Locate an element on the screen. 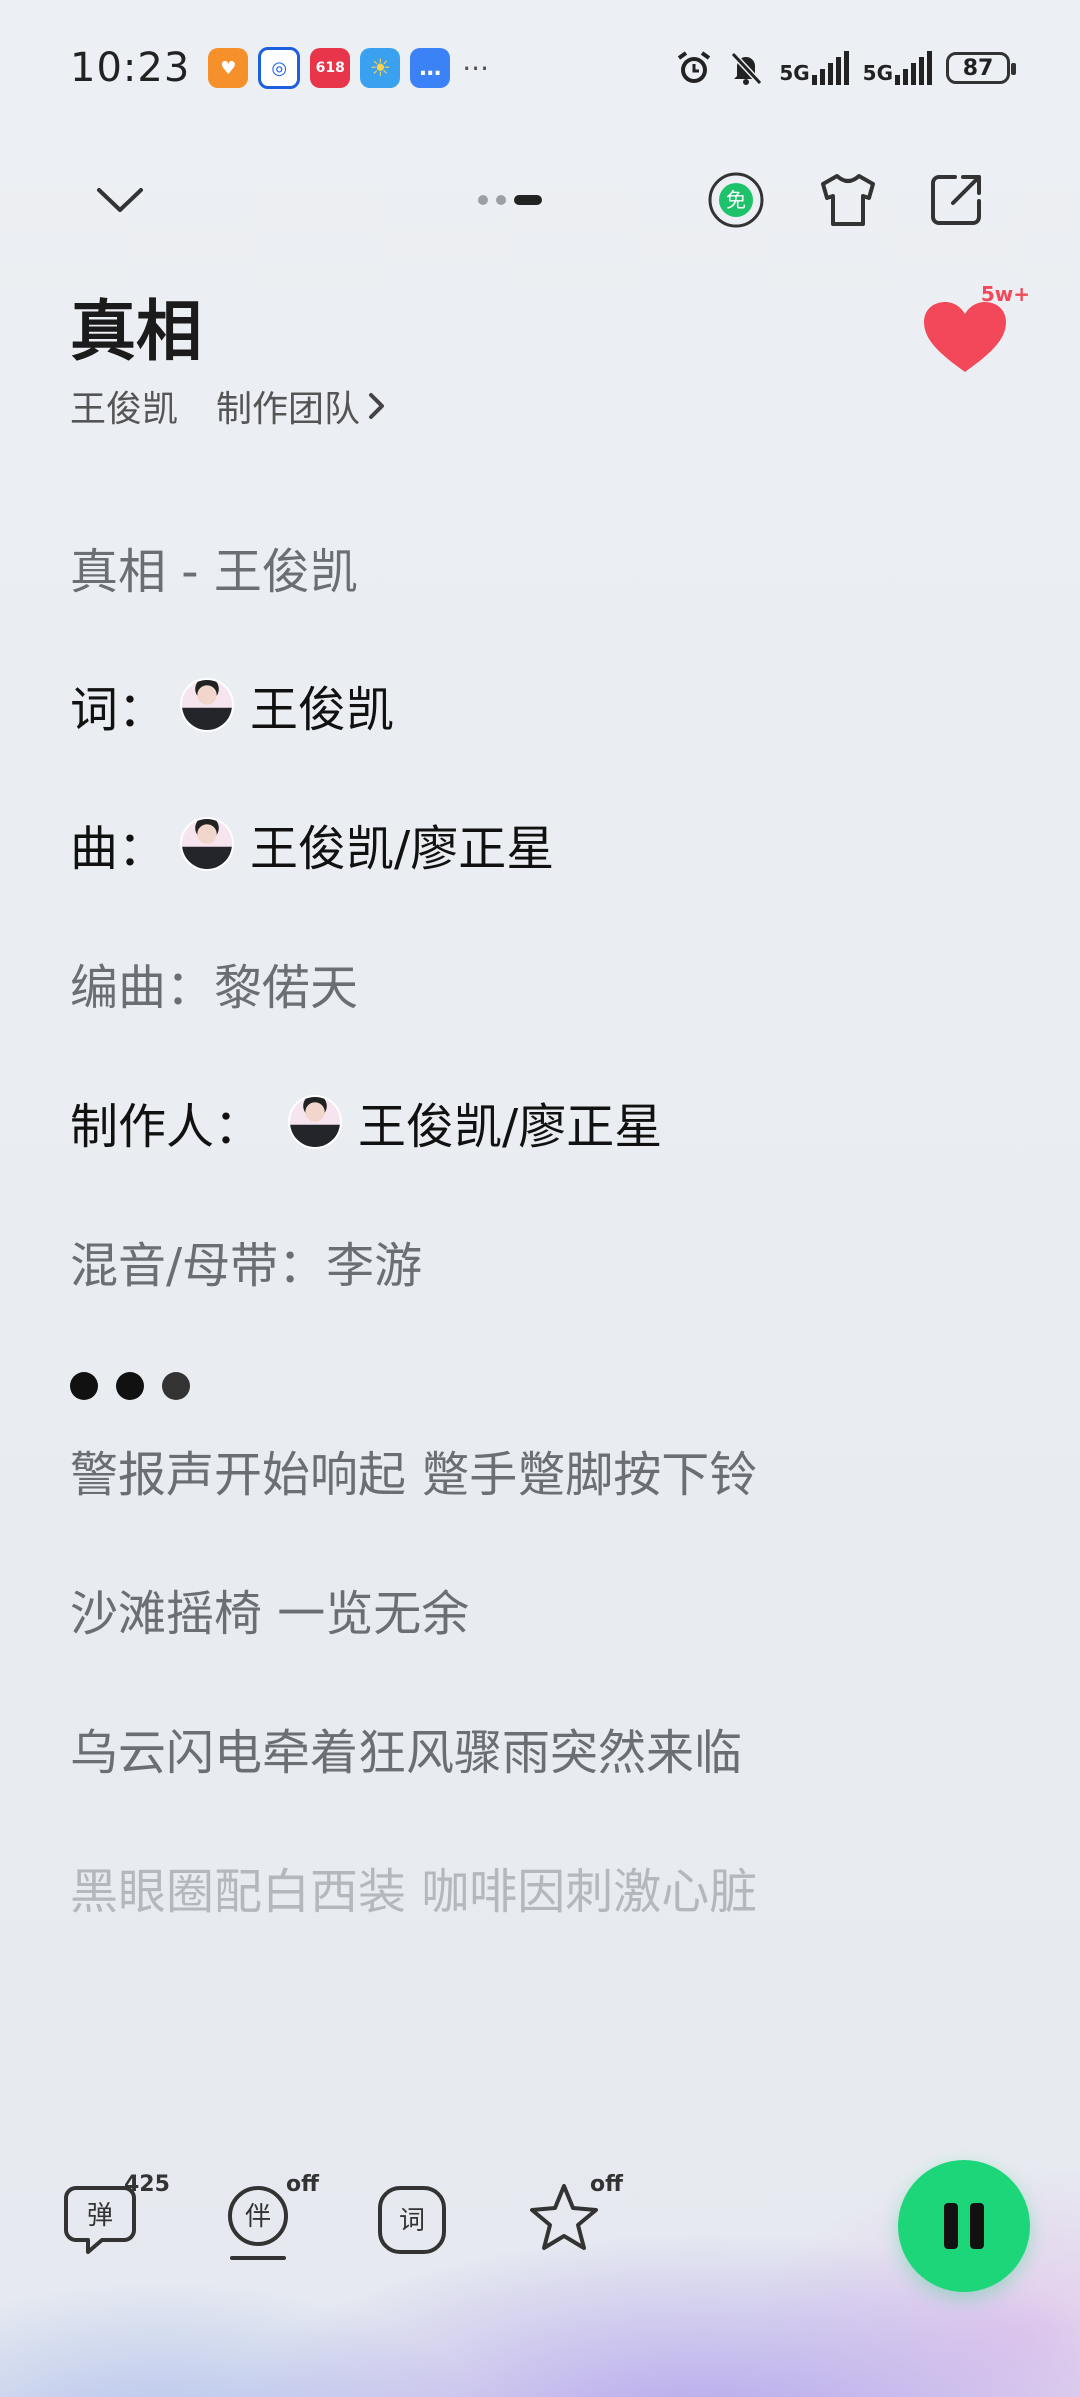 This screenshot has width=1080, height=2397. credit-producer: 制作人： 王俊凯/廖正星 is located at coordinates (366, 1122).